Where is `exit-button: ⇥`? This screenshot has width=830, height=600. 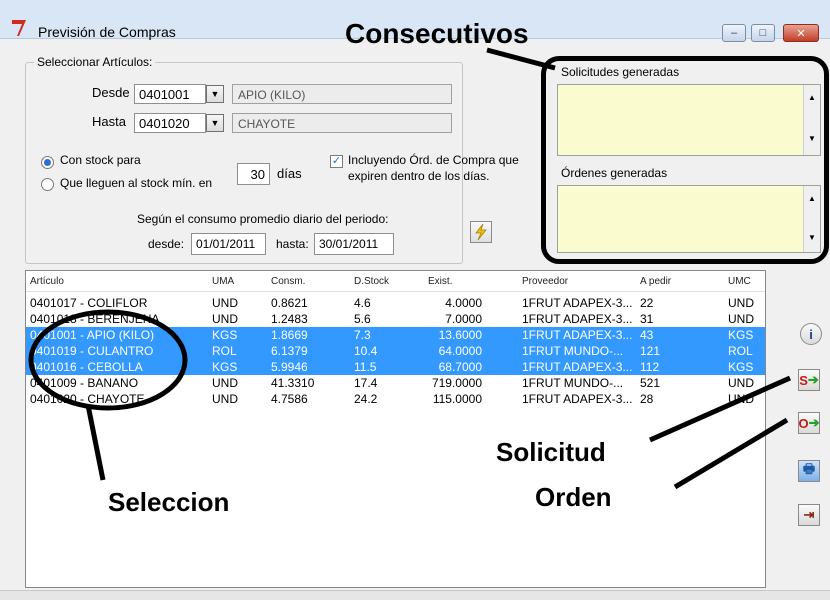
exit-button: ⇥ is located at coordinates (809, 515).